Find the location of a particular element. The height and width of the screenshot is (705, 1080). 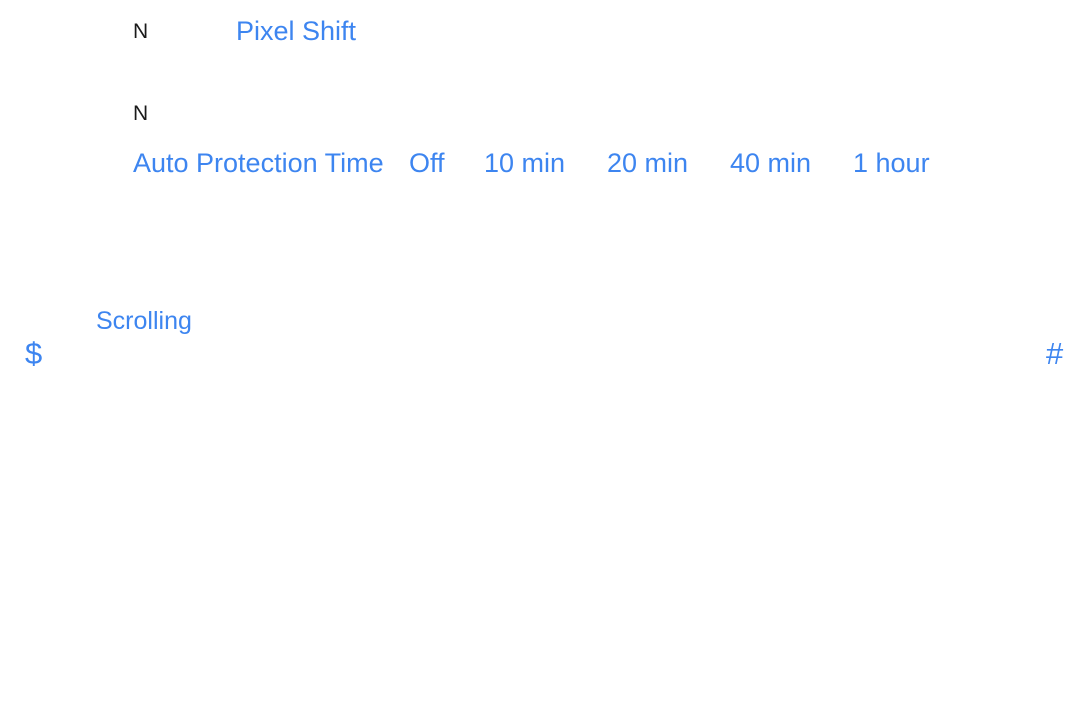

pixel-shift-marker-icon: N is located at coordinates (141, 31).